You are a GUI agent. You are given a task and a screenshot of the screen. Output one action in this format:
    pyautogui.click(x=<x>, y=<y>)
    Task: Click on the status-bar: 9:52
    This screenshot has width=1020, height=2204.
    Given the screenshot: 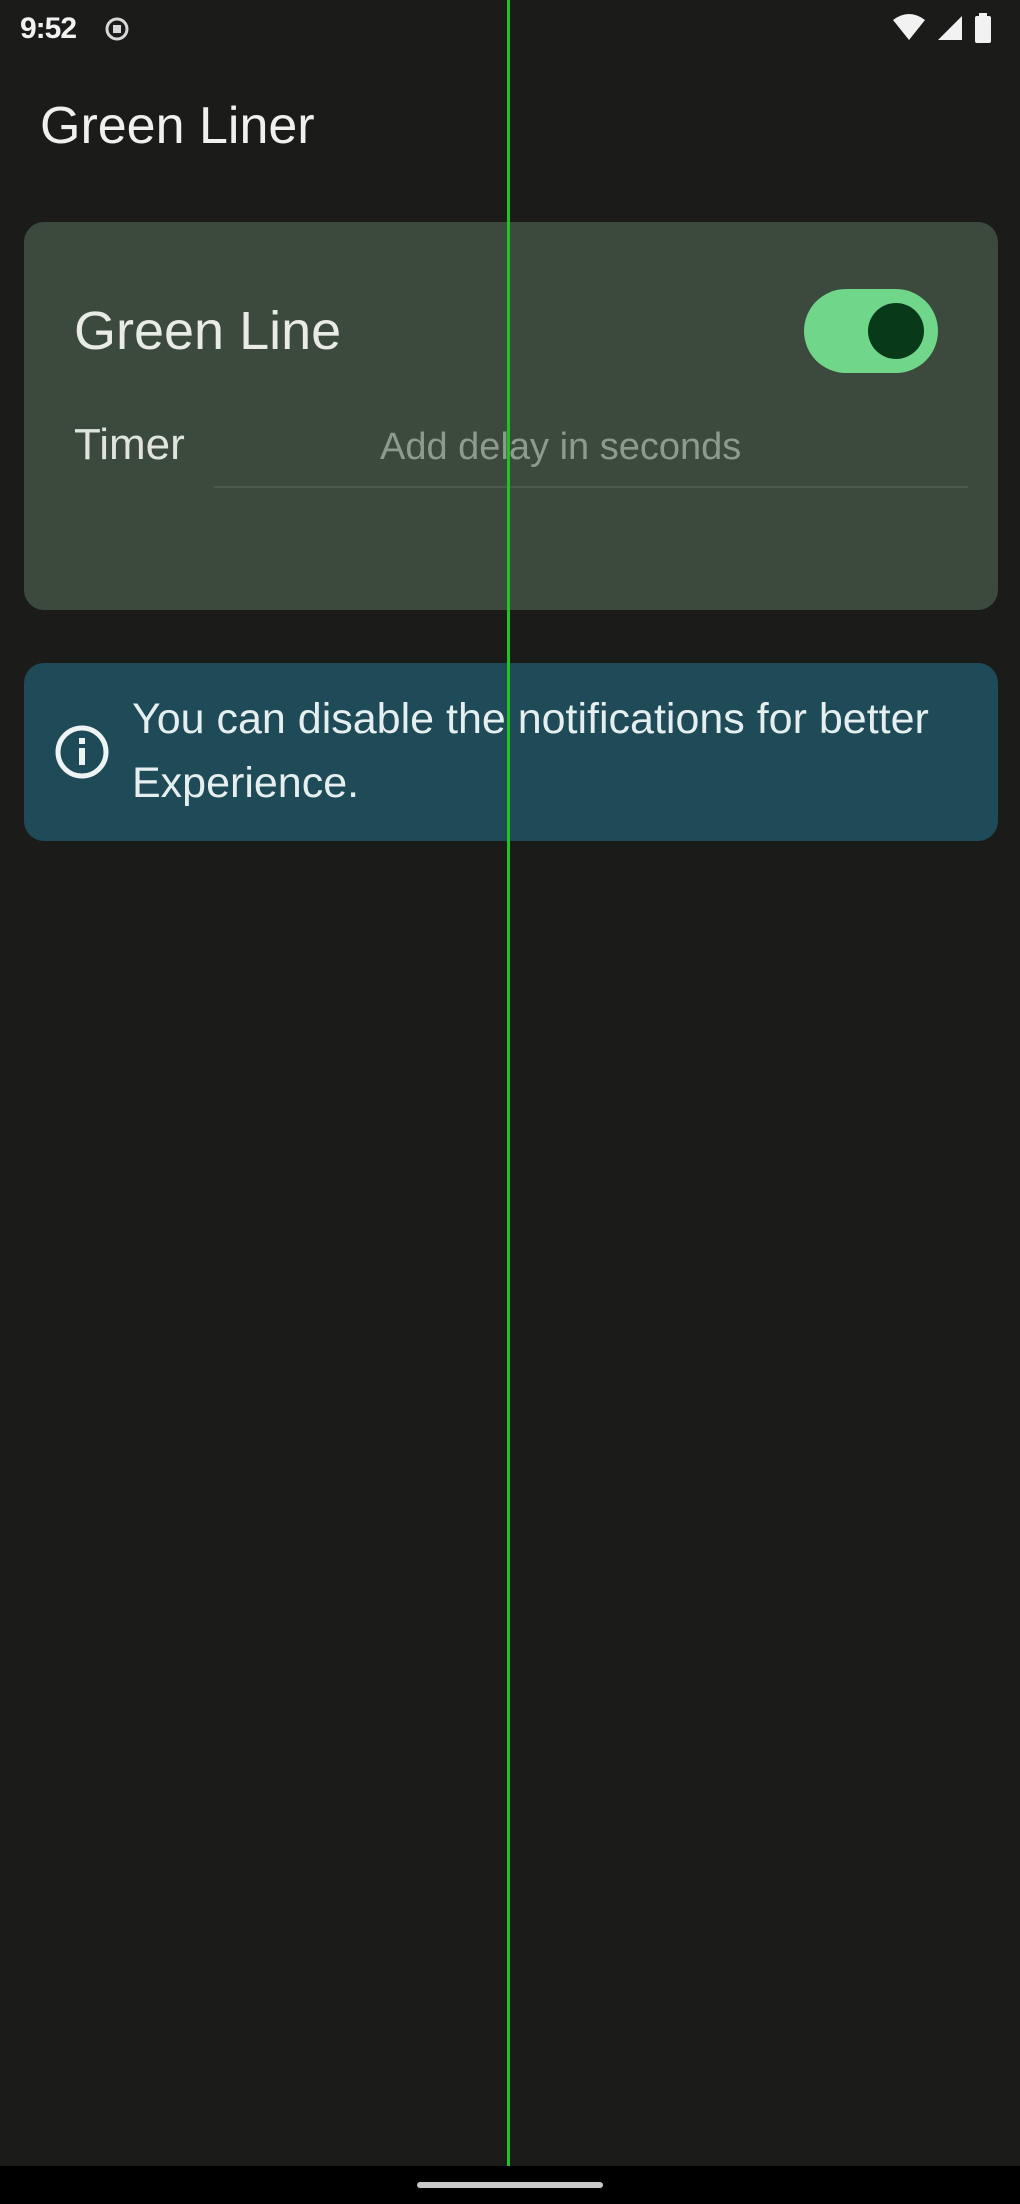 What is the action you would take?
    pyautogui.click(x=510, y=30)
    